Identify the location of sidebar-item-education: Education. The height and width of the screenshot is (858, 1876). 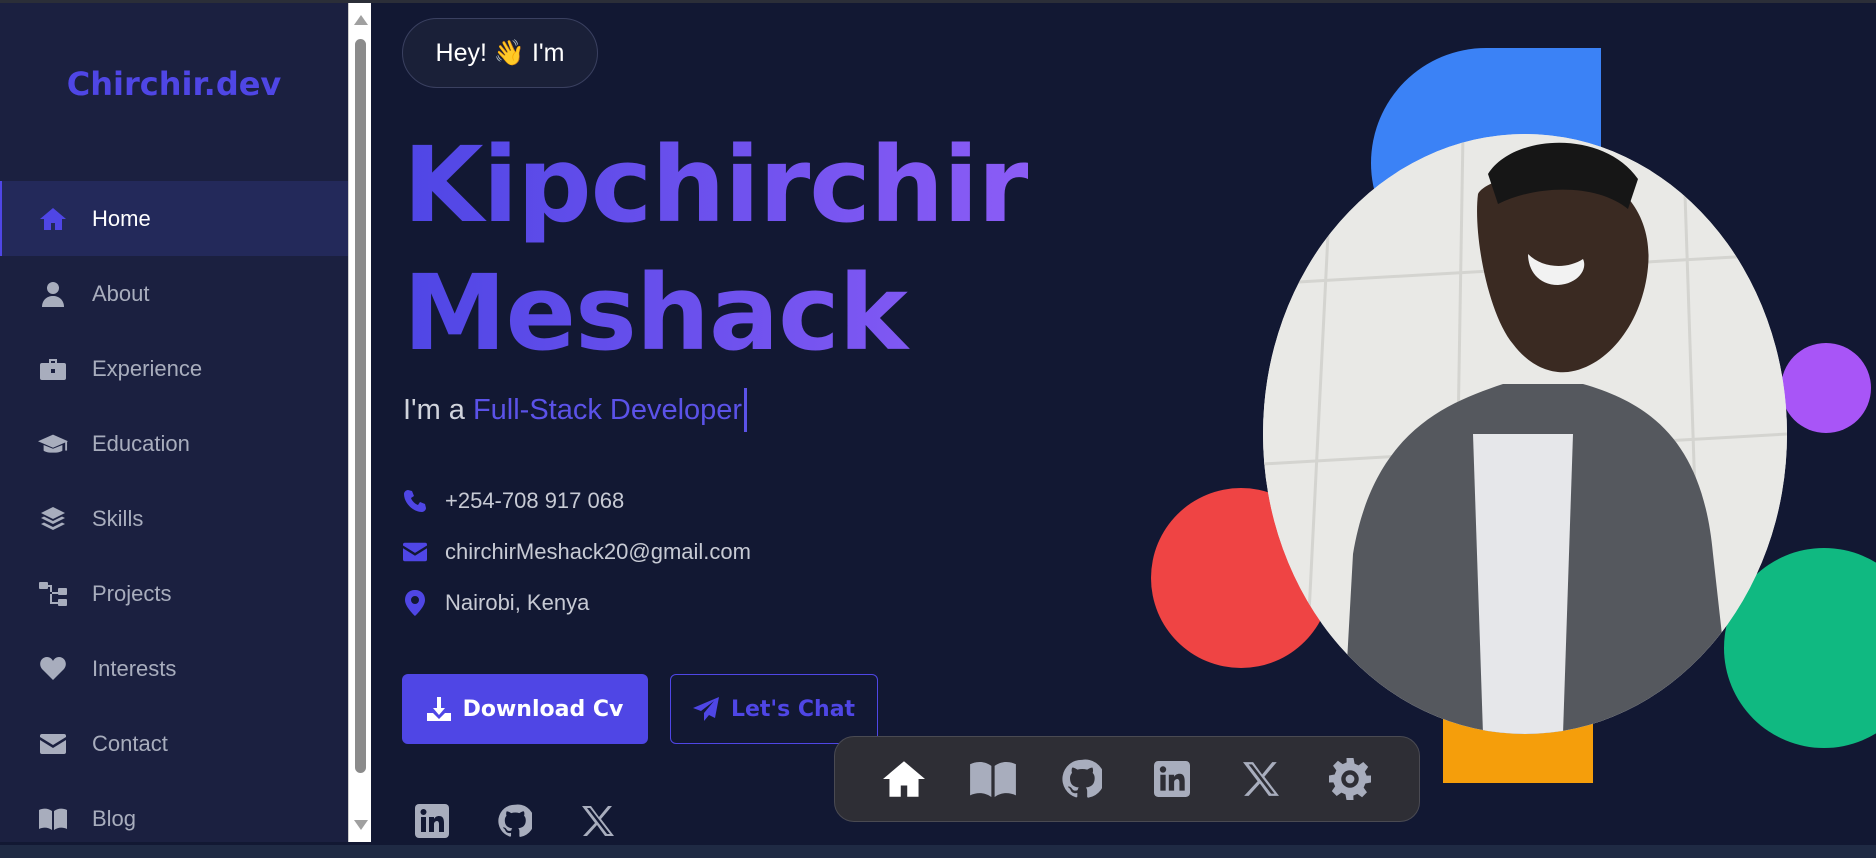
(174, 443).